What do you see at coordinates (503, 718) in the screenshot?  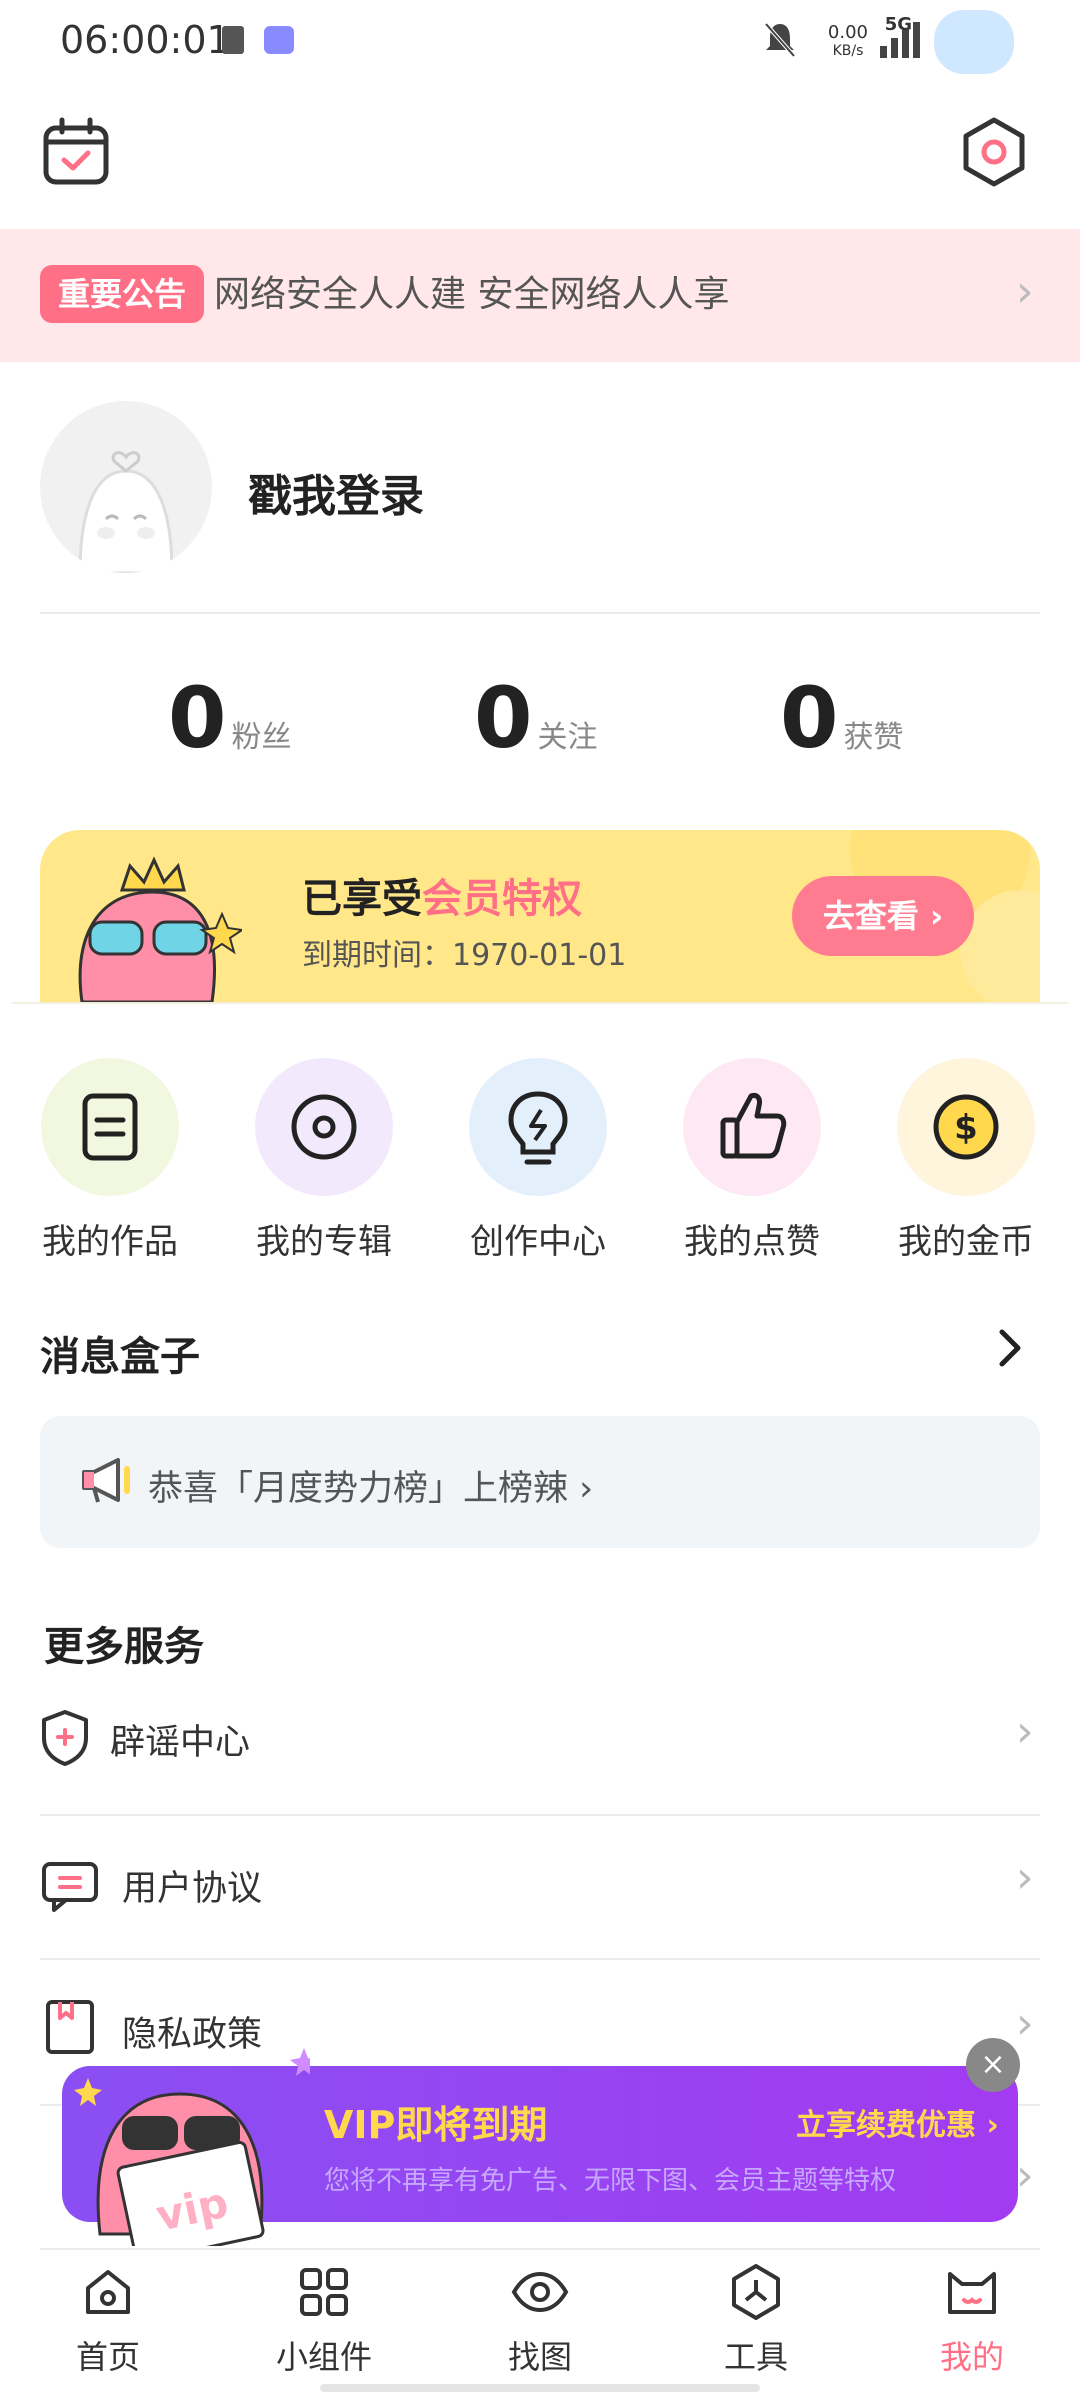 I see `stat-following-value: 0` at bounding box center [503, 718].